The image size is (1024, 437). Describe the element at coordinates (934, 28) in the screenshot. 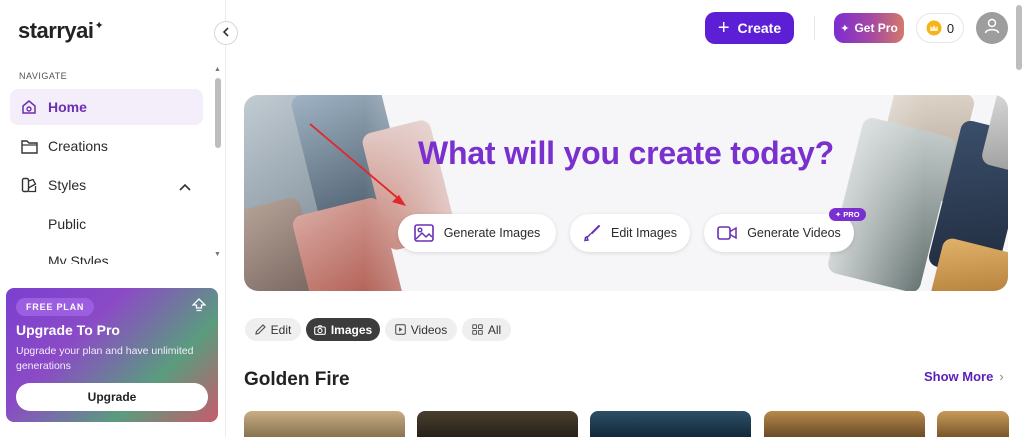

I see `crown-coin-icon` at that location.